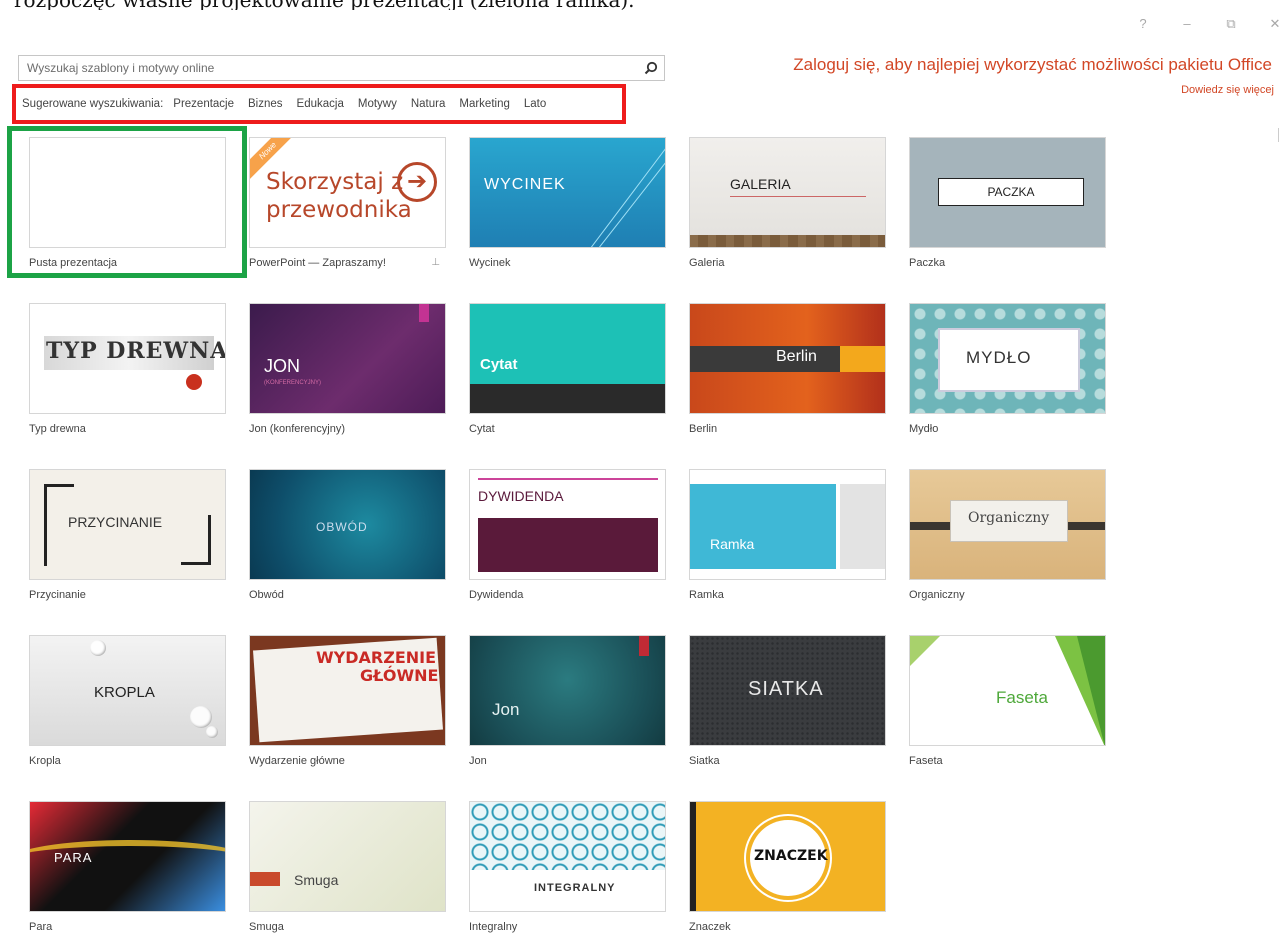  What do you see at coordinates (575, 888) in the screenshot?
I see `thumbnail-title: INTEGRALNY` at bounding box center [575, 888].